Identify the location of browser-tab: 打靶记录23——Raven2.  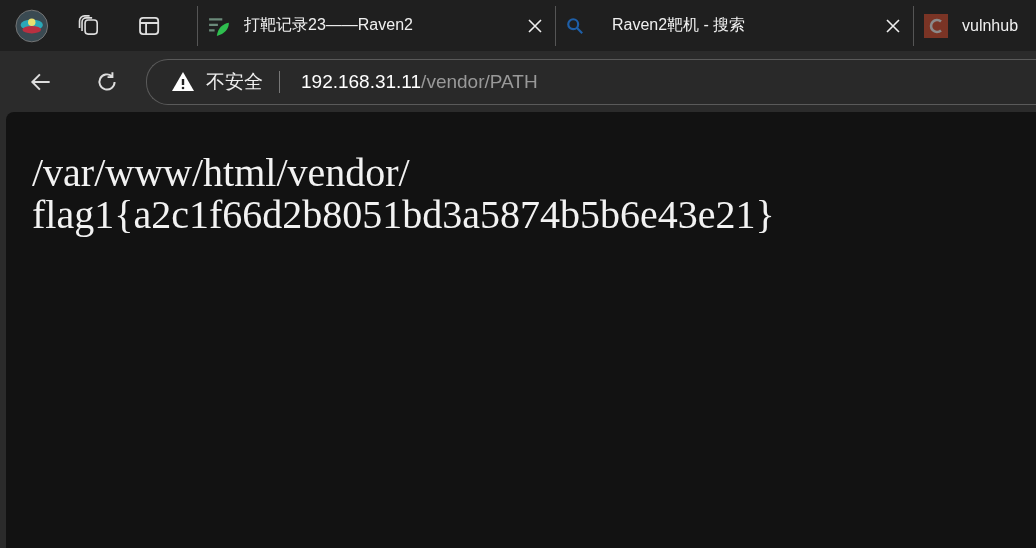
(376, 25).